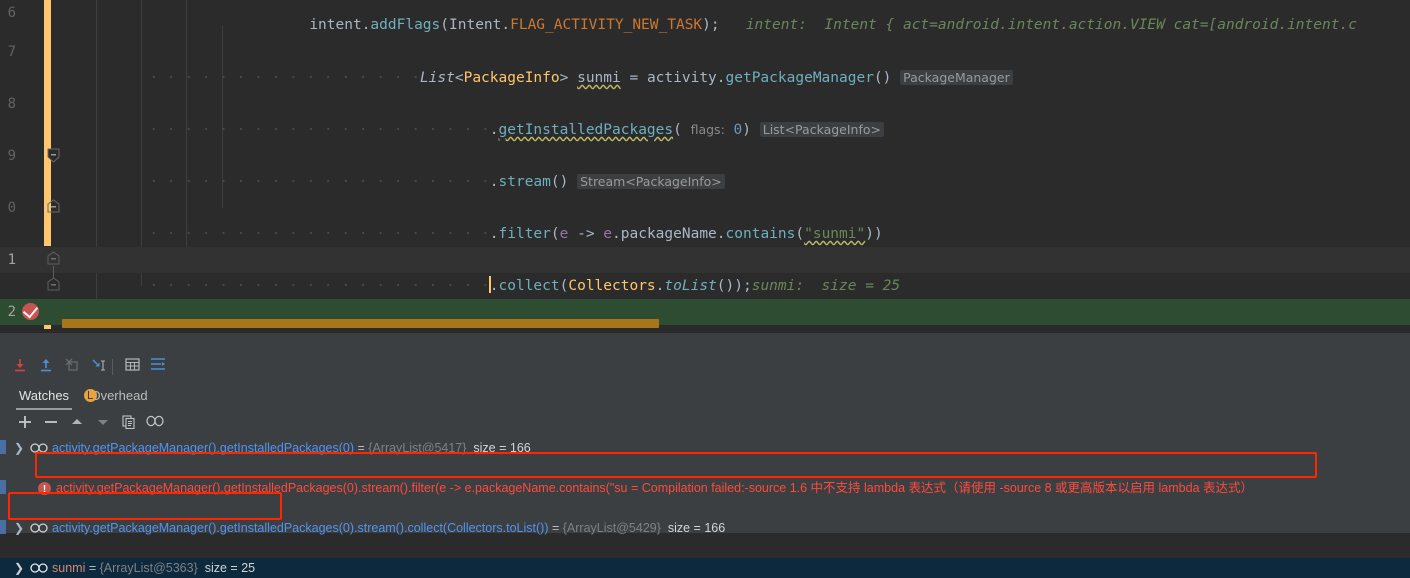 The height and width of the screenshot is (578, 1410). What do you see at coordinates (230, 568) in the screenshot?
I see `watch-size: size = 25` at bounding box center [230, 568].